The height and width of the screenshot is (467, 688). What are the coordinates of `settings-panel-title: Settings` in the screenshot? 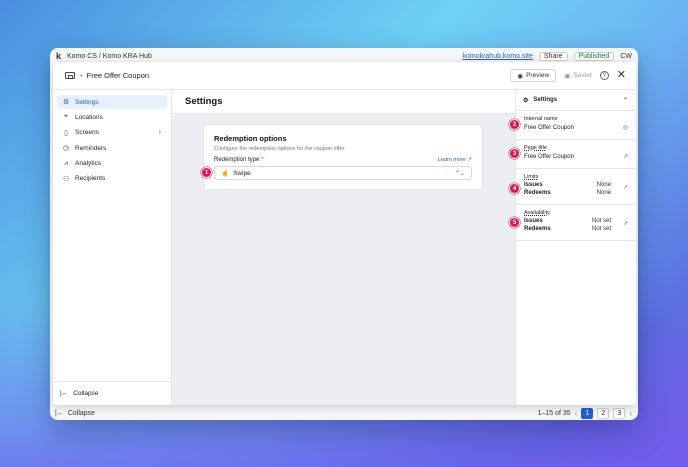 It's located at (545, 100).